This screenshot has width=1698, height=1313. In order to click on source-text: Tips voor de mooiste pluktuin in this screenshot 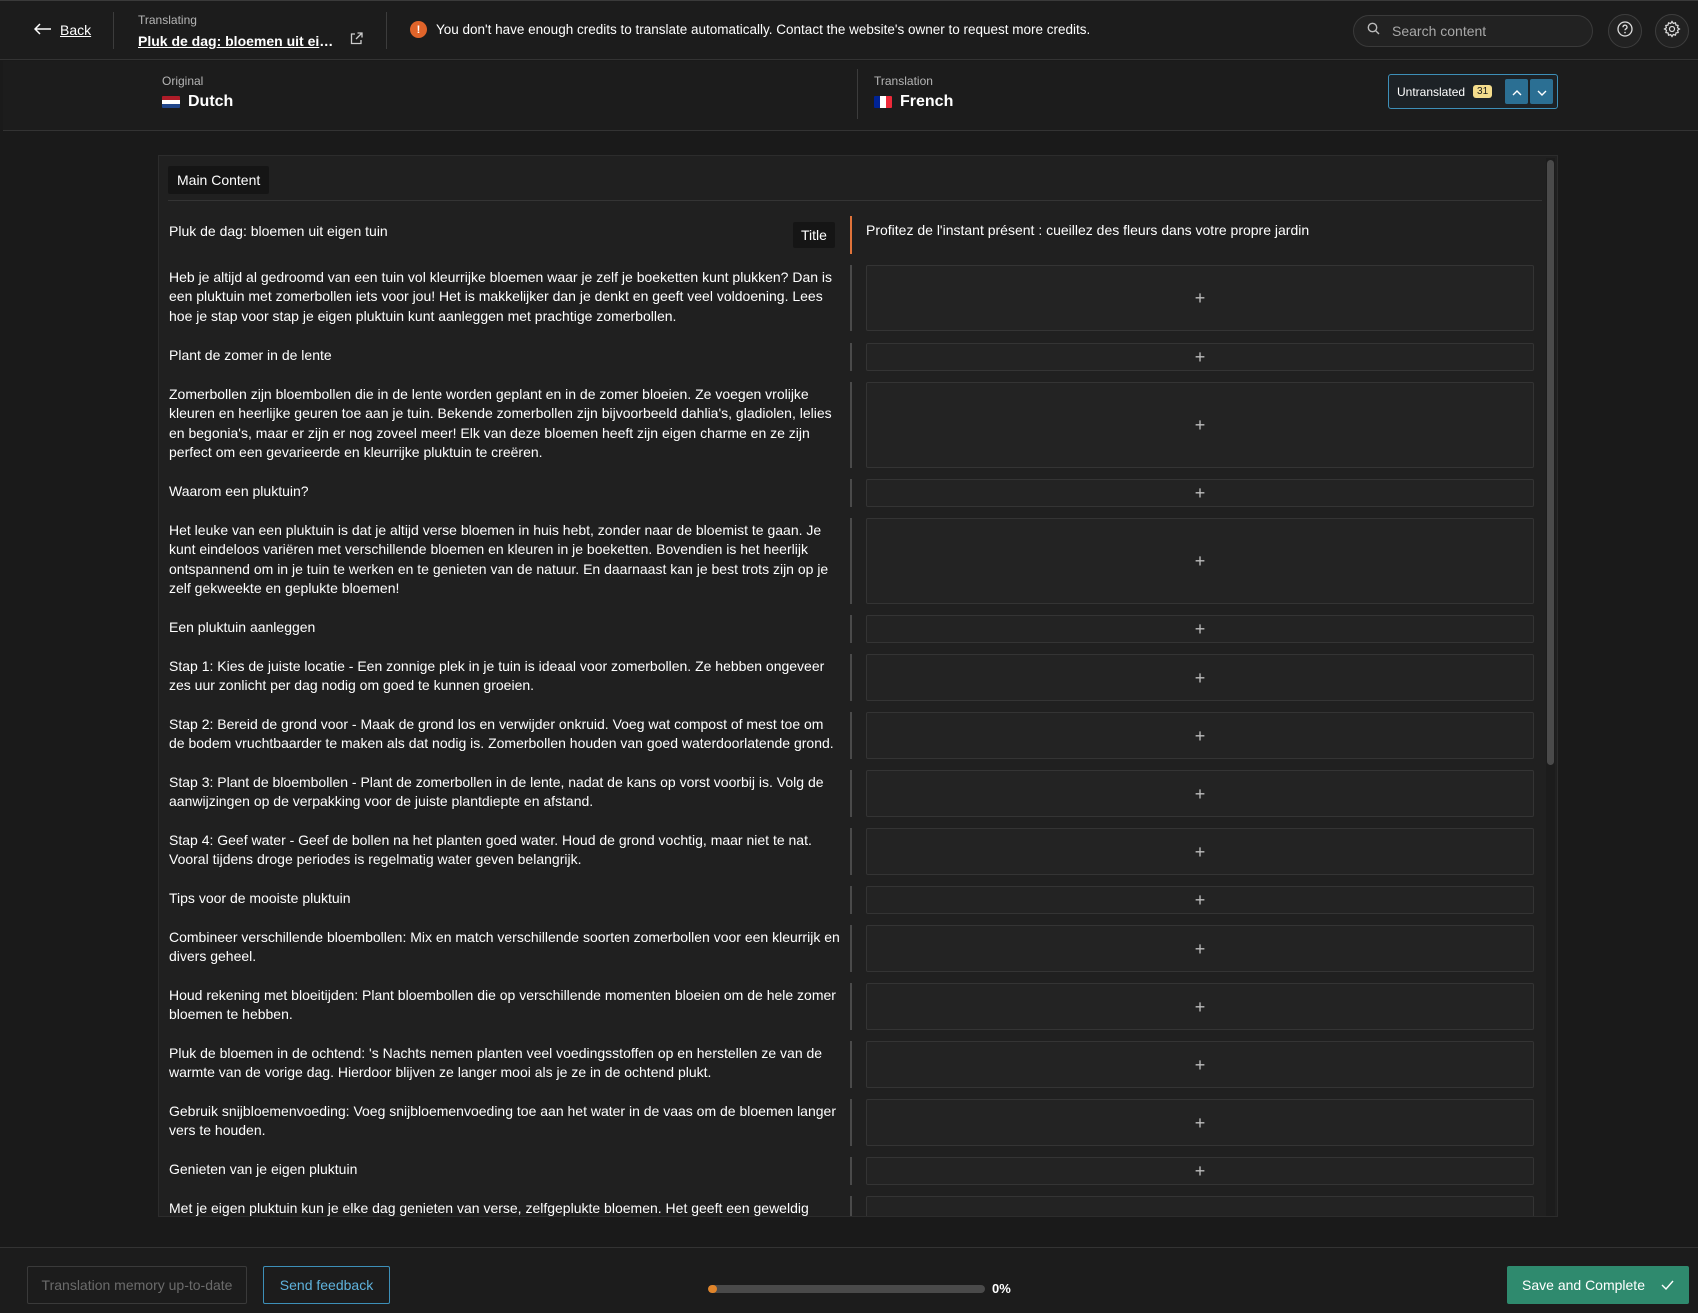, I will do `click(260, 898)`.